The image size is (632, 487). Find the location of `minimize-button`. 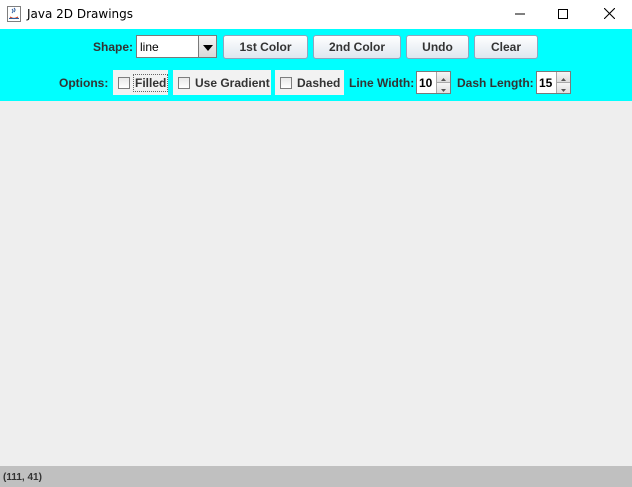

minimize-button is located at coordinates (520, 14).